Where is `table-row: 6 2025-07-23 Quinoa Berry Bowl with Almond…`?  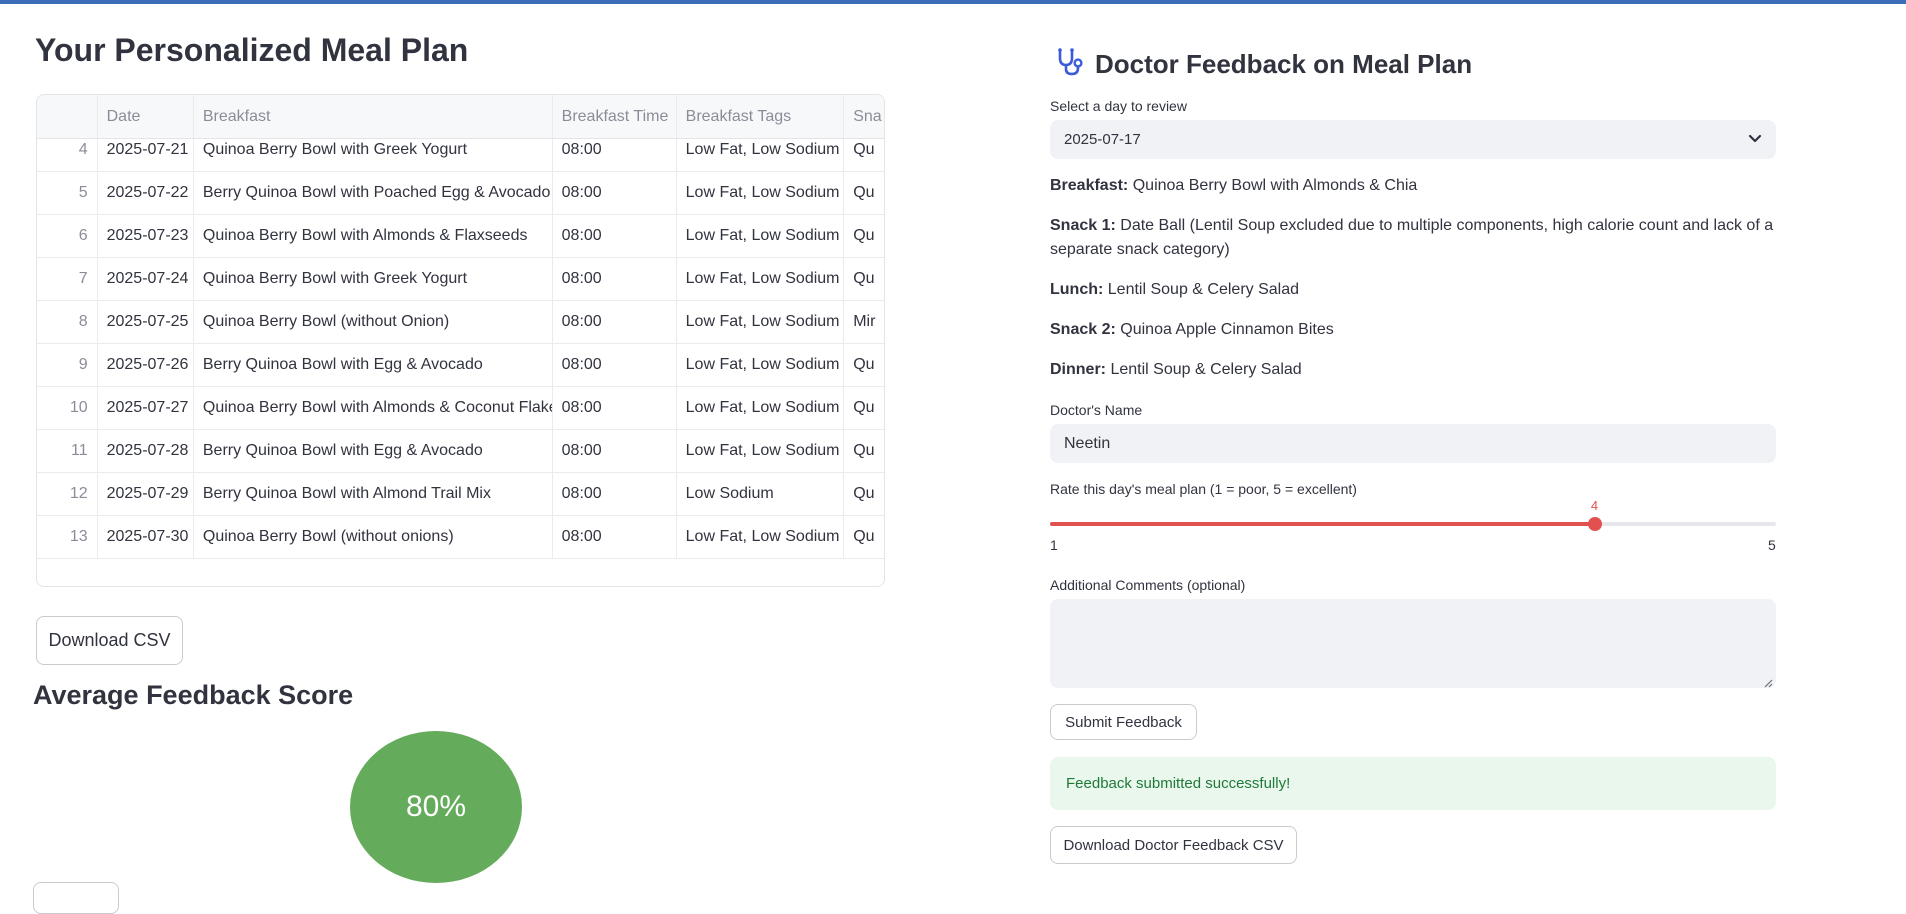 table-row: 6 2025-07-23 Quinoa Berry Bowl with Almond… is located at coordinates (460, 236).